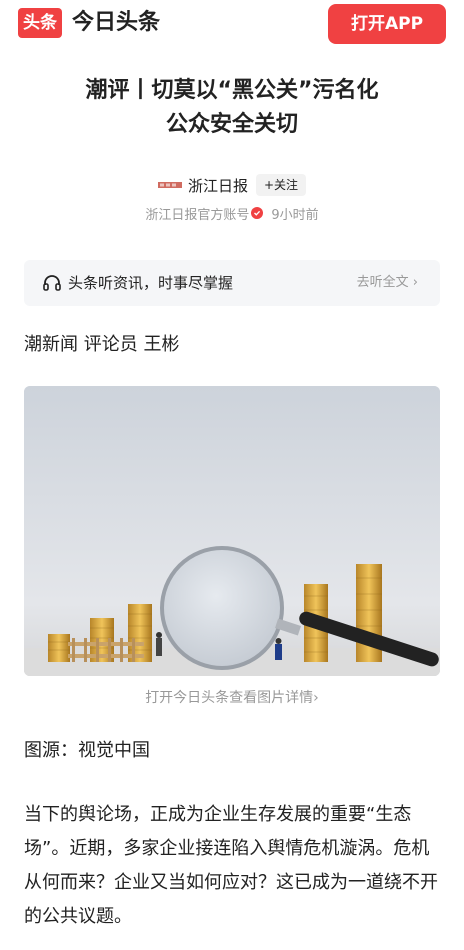 The height and width of the screenshot is (950, 464). I want to click on author-row: 浙江日报 +关注, so click(232, 185).